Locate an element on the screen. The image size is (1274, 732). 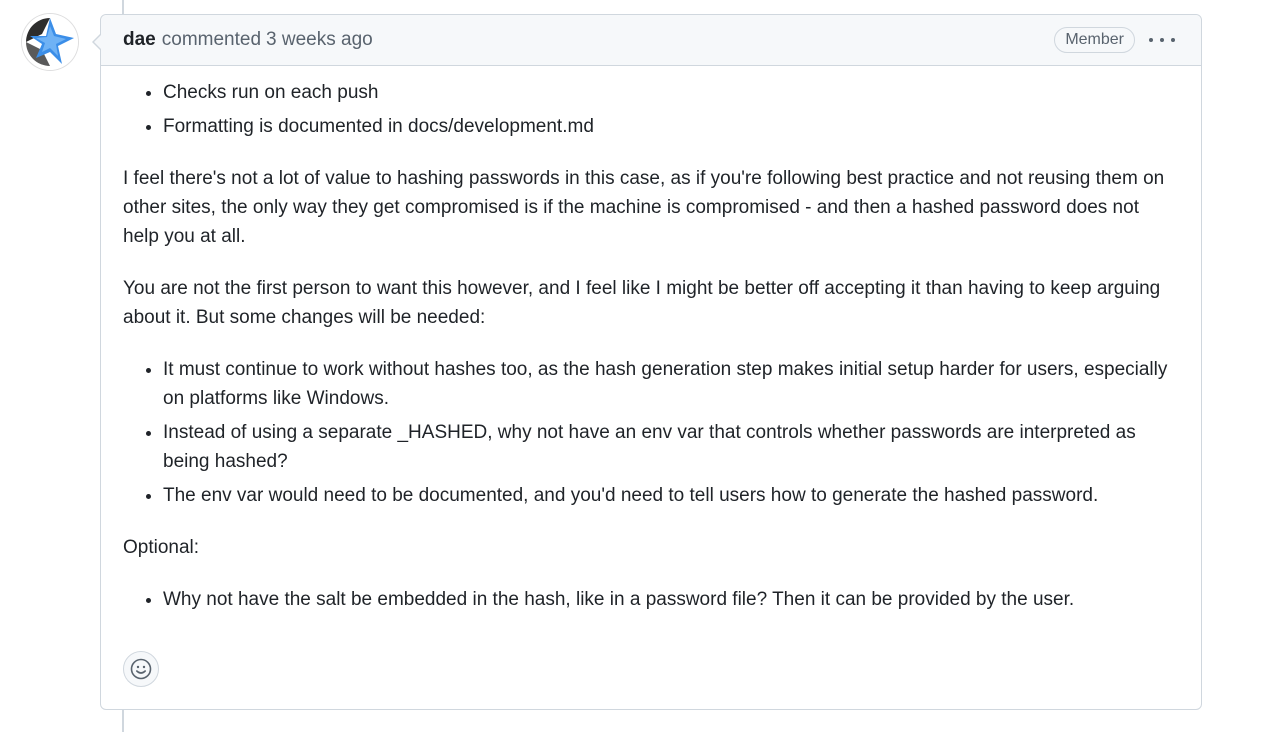
member-badge: Member is located at coordinates (1094, 40).